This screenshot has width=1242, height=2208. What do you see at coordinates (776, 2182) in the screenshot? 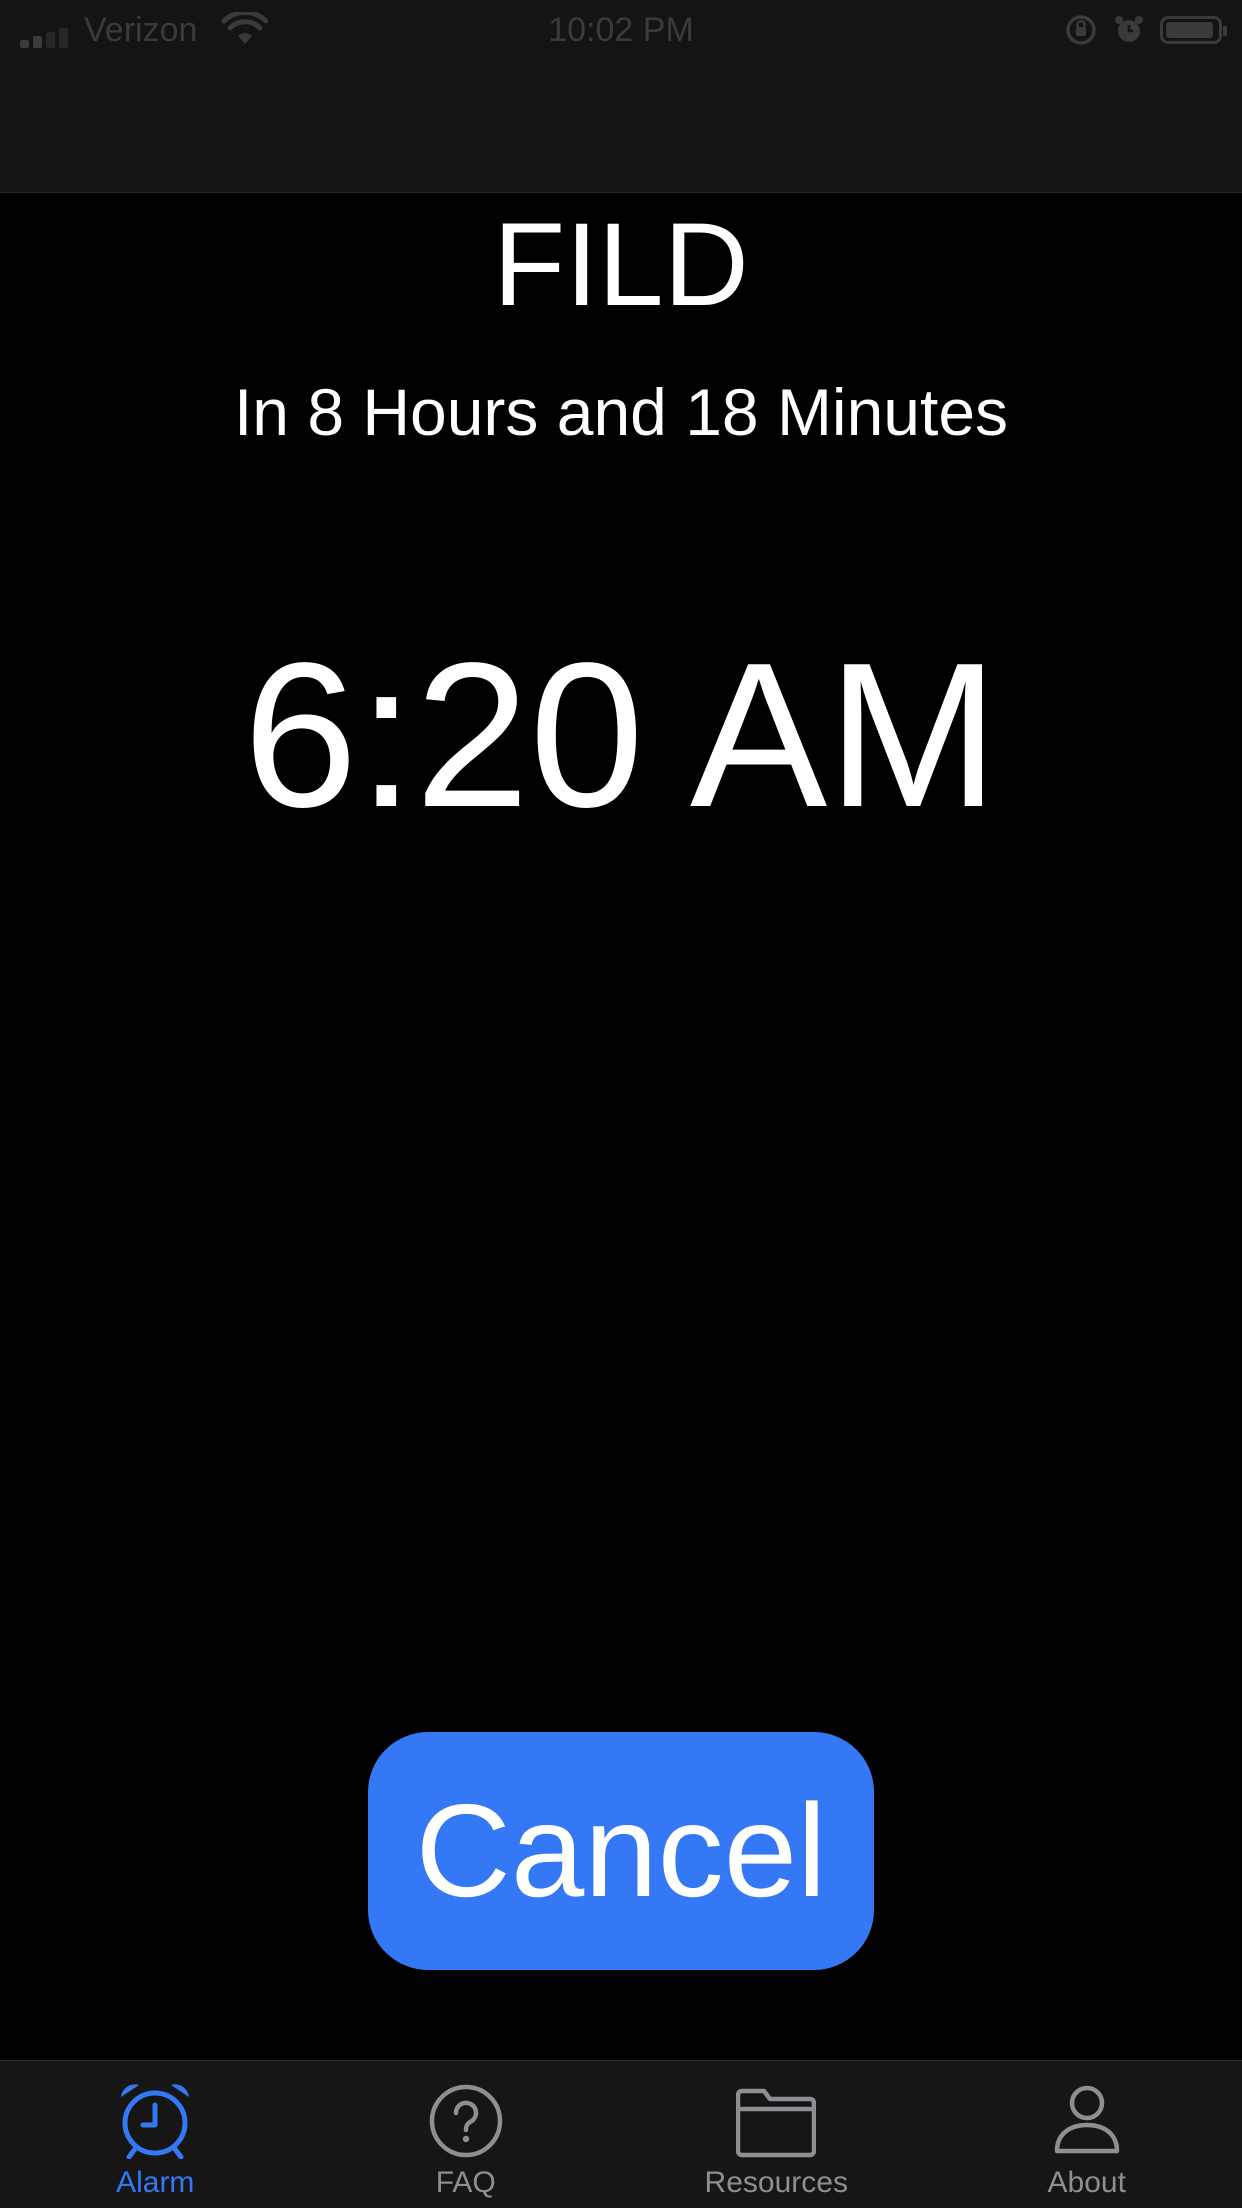
I see `tab-label: Resources` at bounding box center [776, 2182].